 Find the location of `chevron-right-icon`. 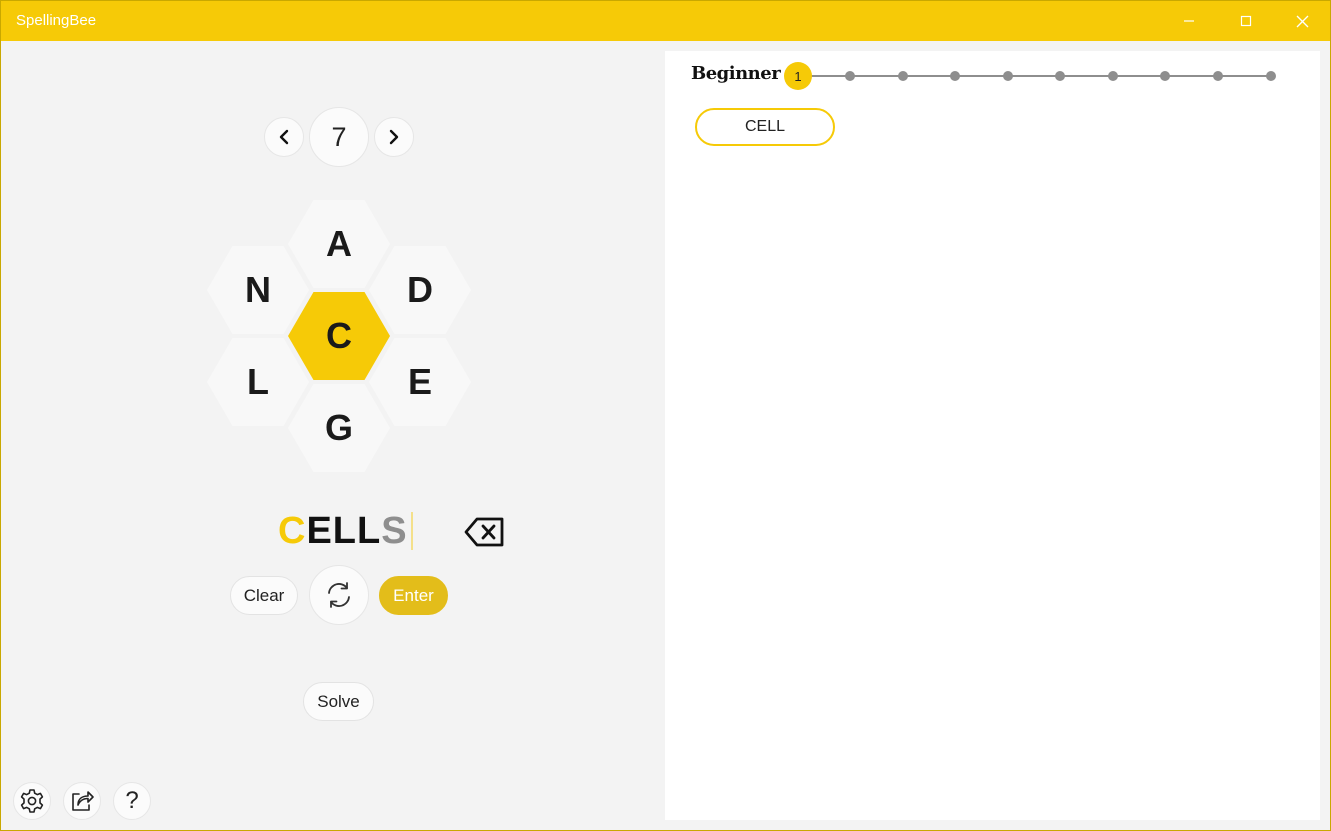

chevron-right-icon is located at coordinates (394, 137).